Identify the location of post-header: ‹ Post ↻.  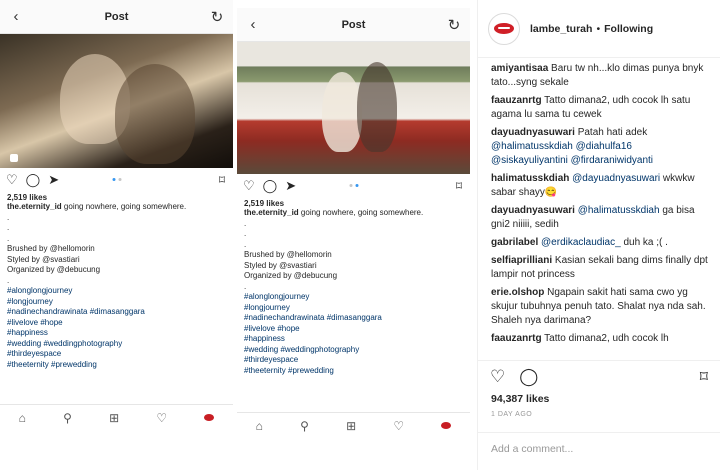
(353, 25).